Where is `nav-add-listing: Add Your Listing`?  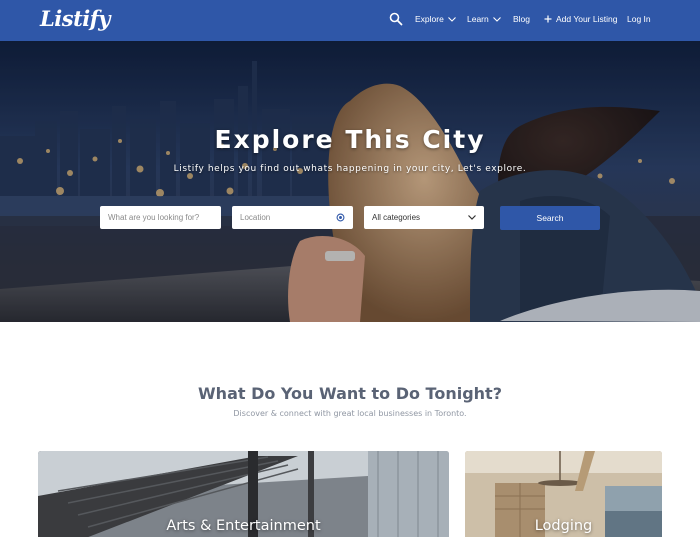
nav-add-listing: Add Your Listing is located at coordinates (580, 19).